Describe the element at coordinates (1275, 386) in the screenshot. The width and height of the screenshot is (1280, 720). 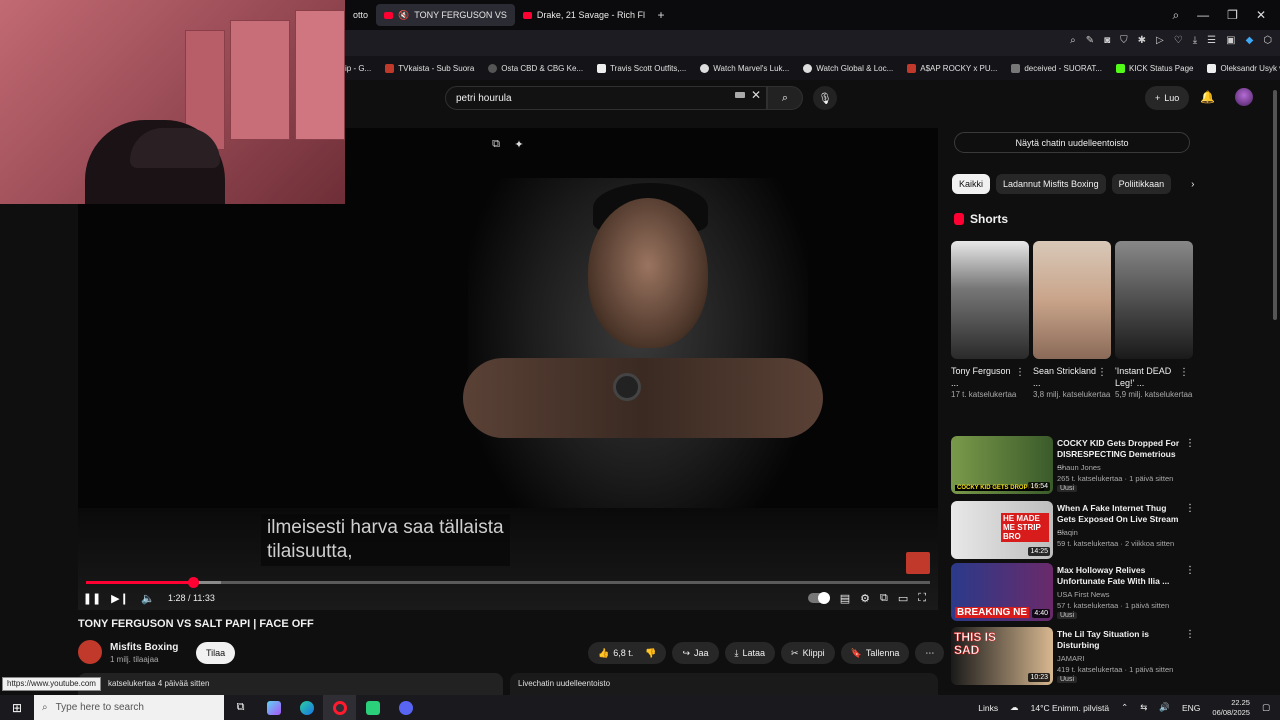
I see `page-scrollbar` at that location.